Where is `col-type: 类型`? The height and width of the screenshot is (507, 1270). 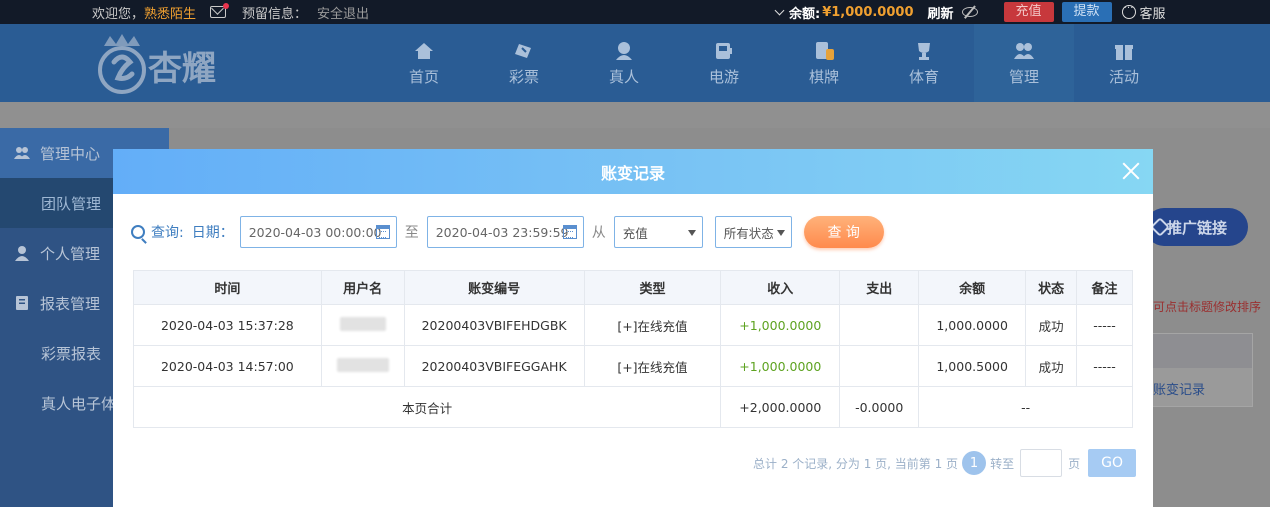
col-type: 类型 is located at coordinates (652, 287).